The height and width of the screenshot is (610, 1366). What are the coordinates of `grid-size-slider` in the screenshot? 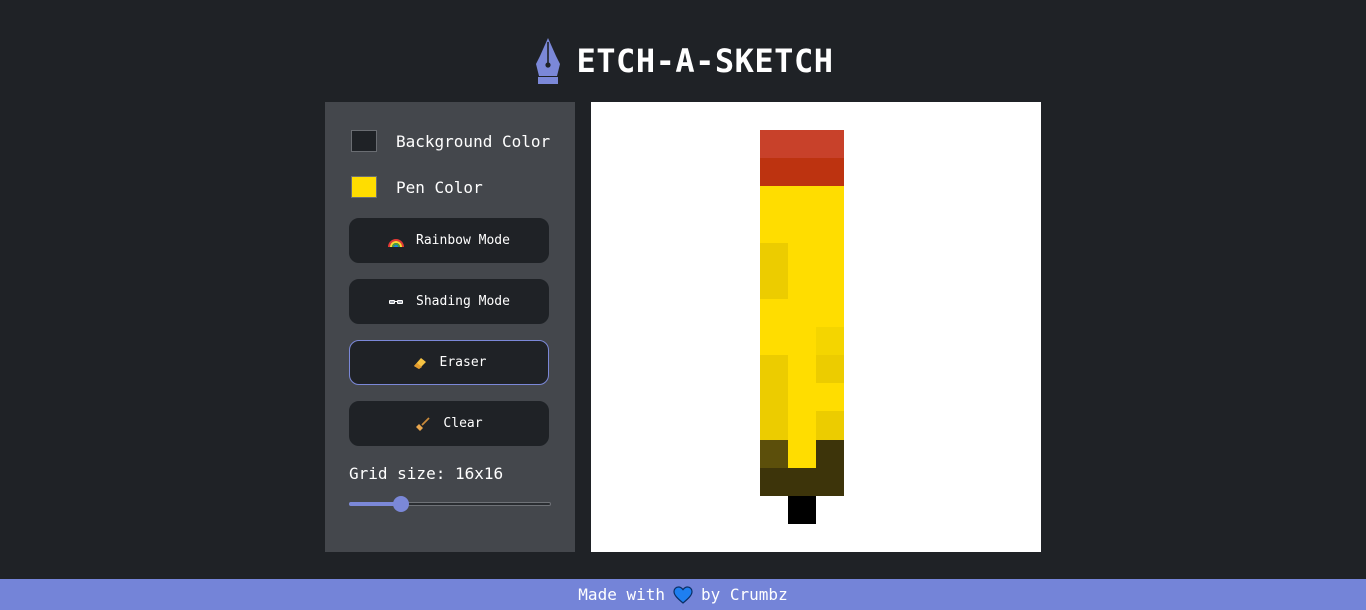 It's located at (450, 504).